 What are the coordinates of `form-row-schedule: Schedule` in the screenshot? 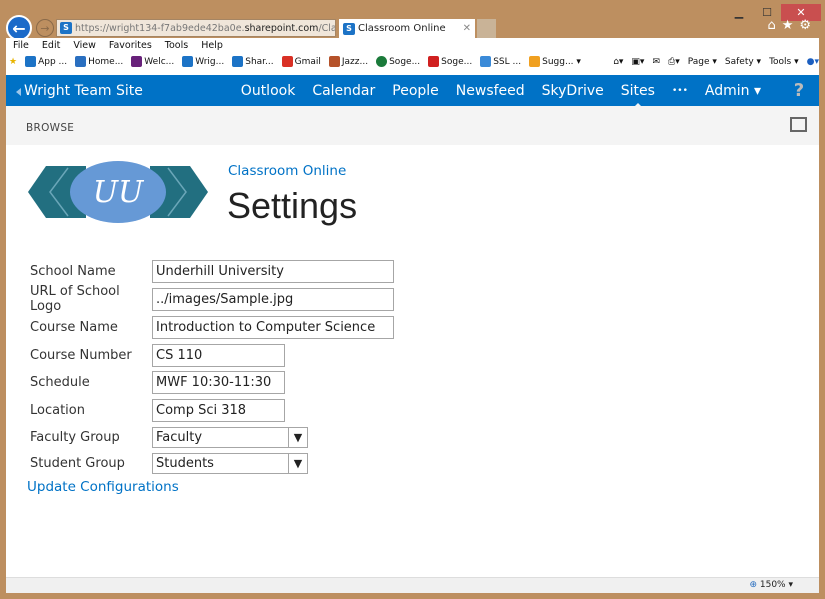 It's located at (157, 382).